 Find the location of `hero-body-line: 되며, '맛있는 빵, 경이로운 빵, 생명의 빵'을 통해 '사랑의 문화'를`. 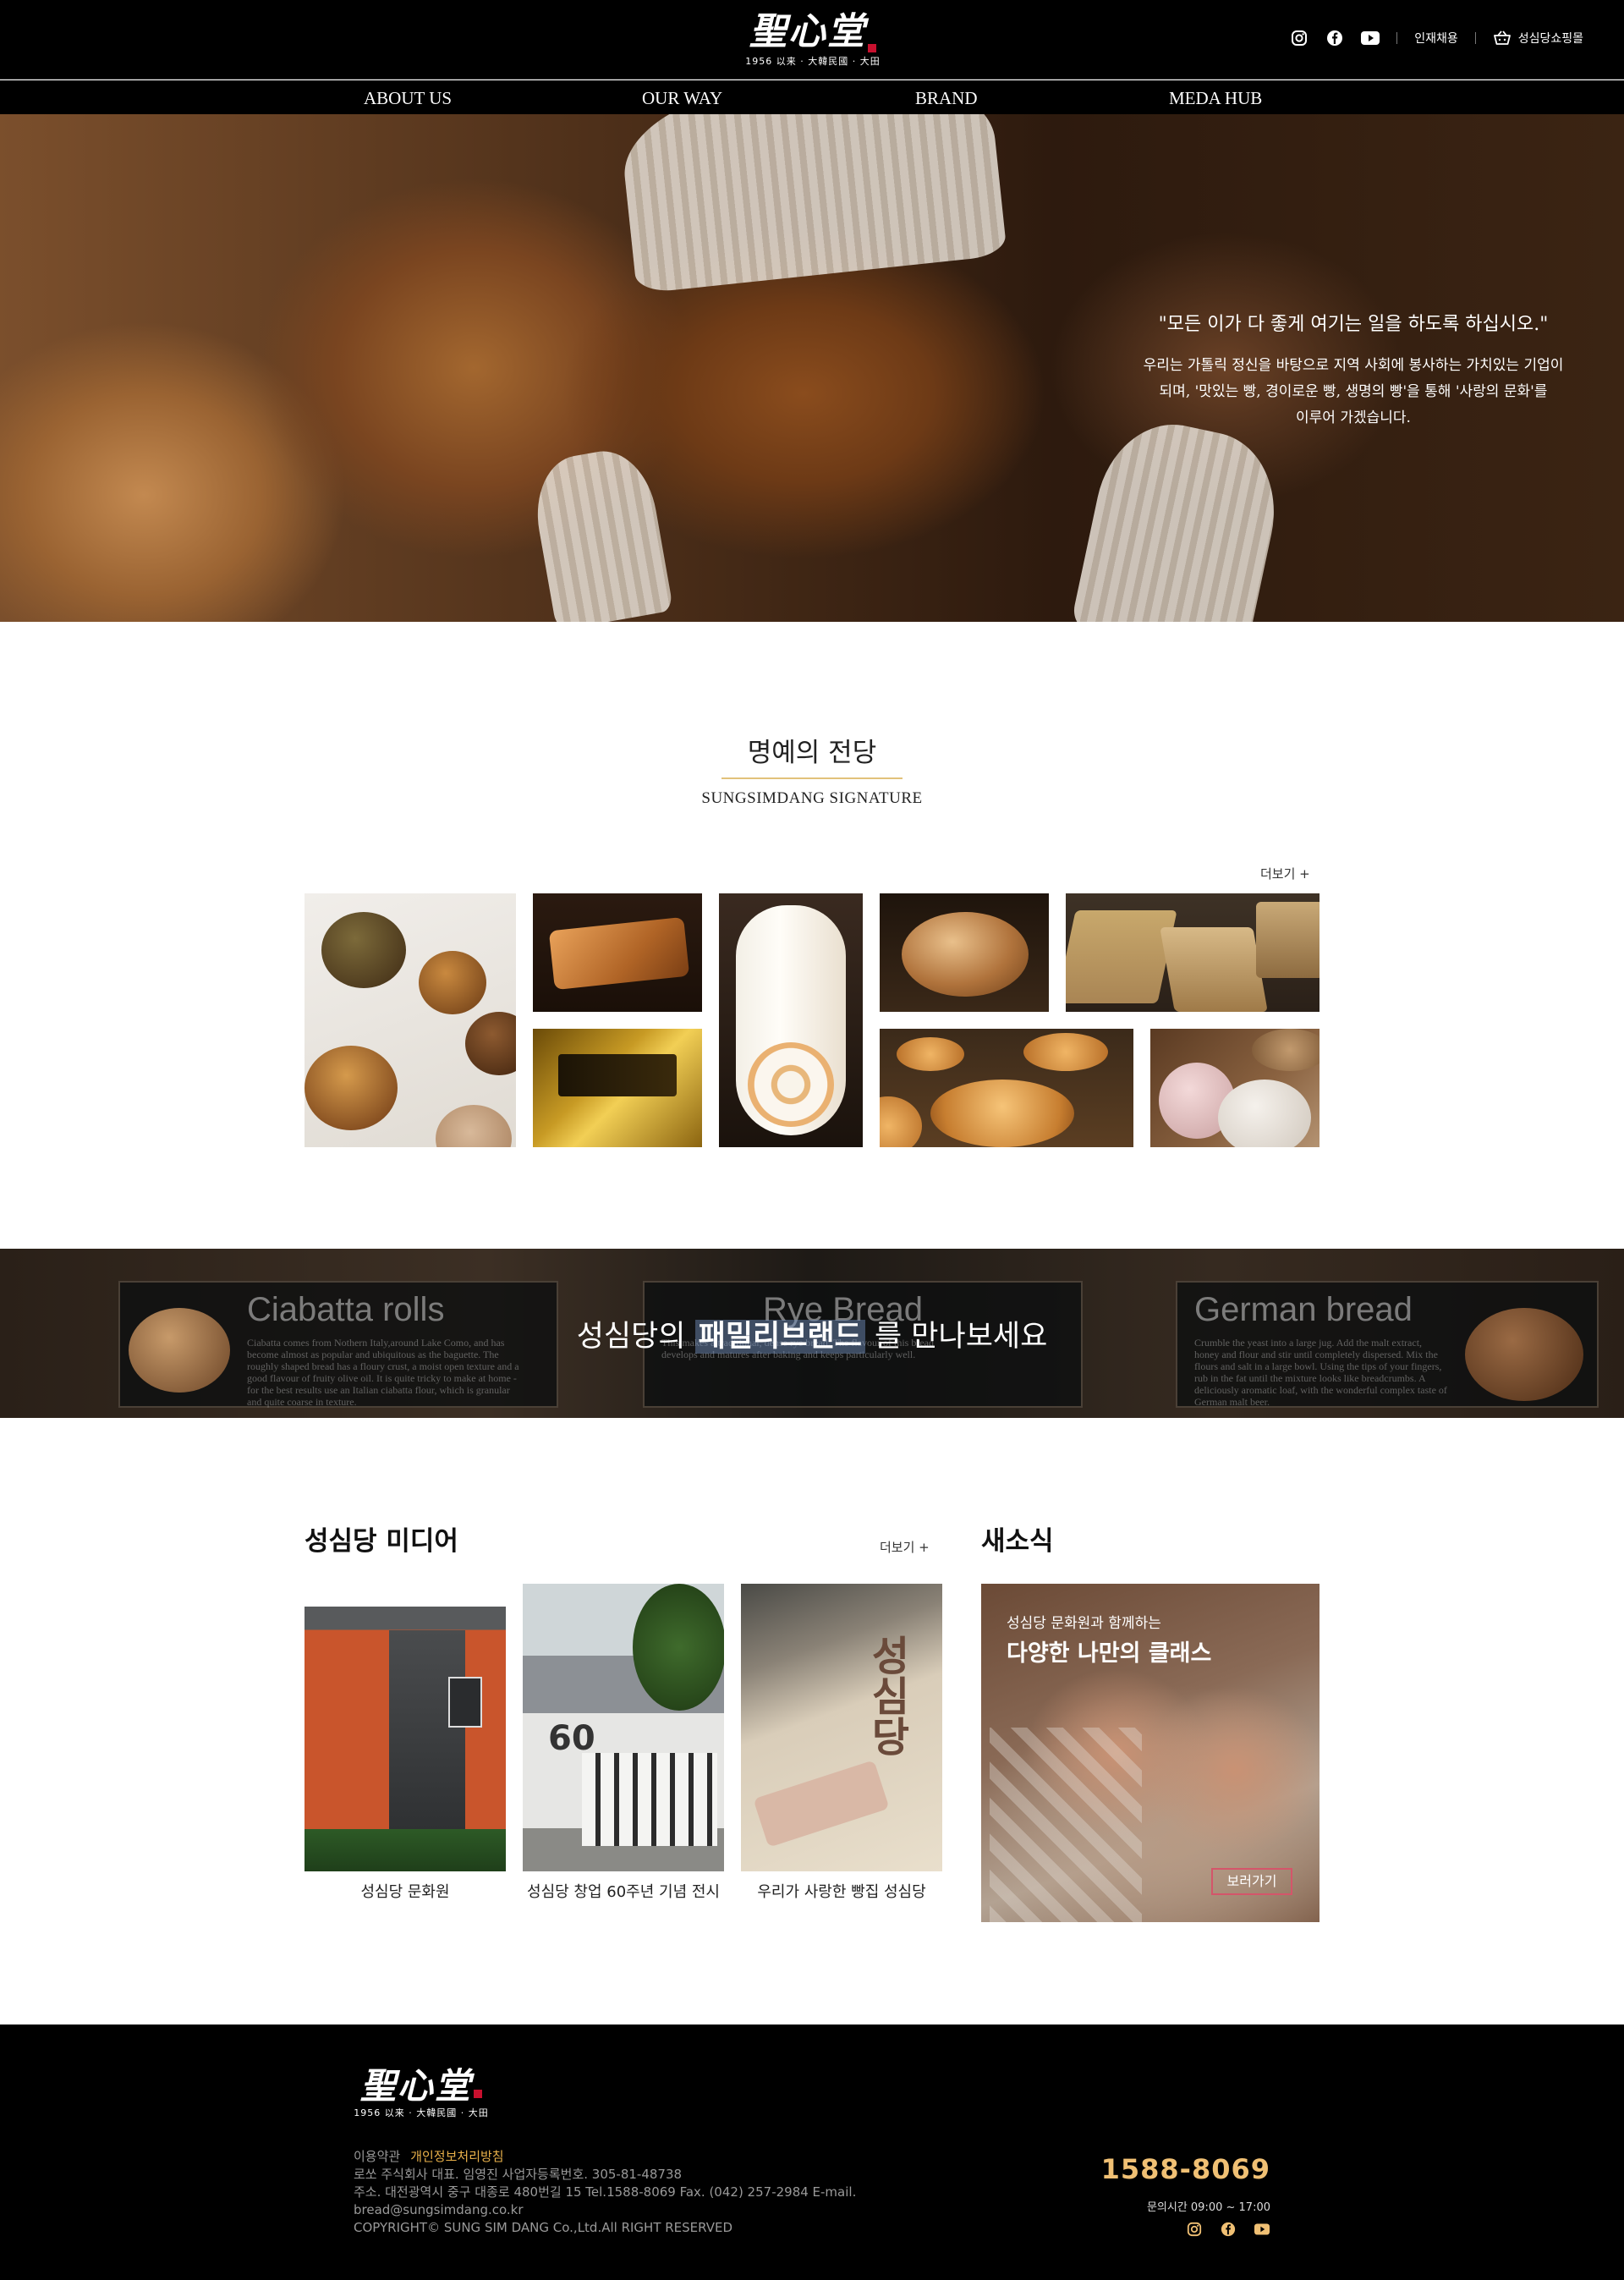

hero-body-line: 되며, '맛있는 빵, 경이로운 빵, 생명의 빵'을 통해 '사랑의 문화'를 is located at coordinates (1354, 391).